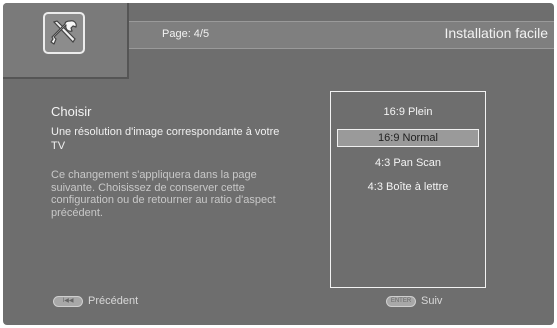 Image resolution: width=557 pixels, height=328 pixels. What do you see at coordinates (71, 111) in the screenshot?
I see `section-heading: Choisir` at bounding box center [71, 111].